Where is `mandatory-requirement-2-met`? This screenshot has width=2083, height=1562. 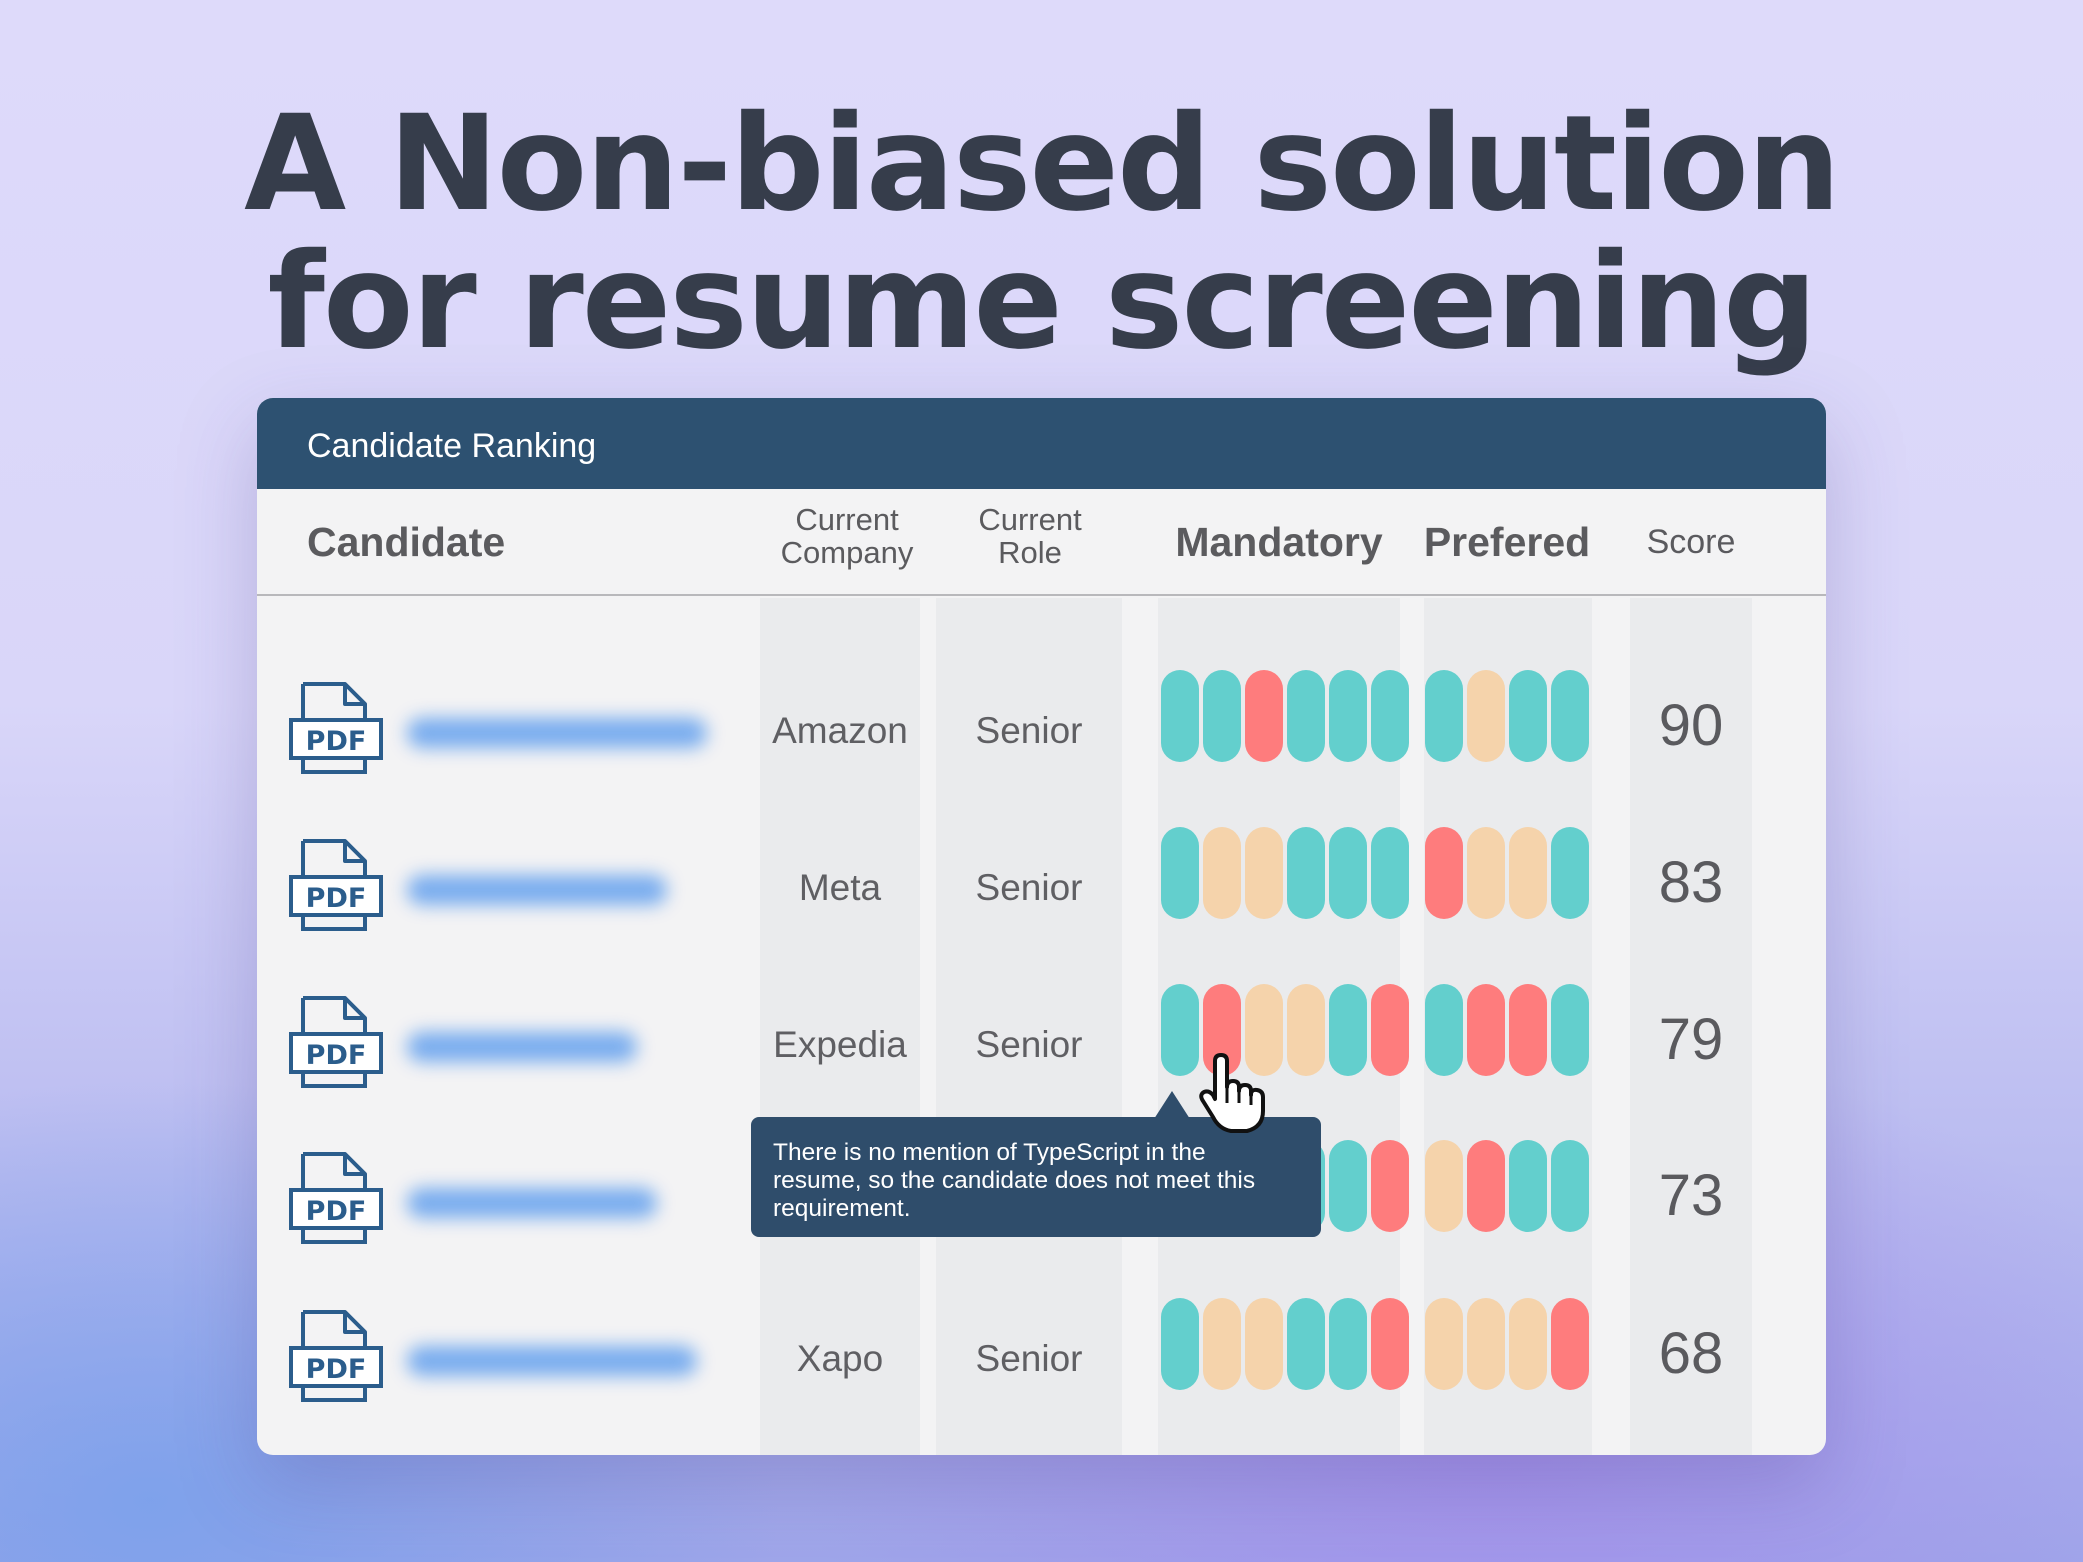 mandatory-requirement-2-met is located at coordinates (1222, 716).